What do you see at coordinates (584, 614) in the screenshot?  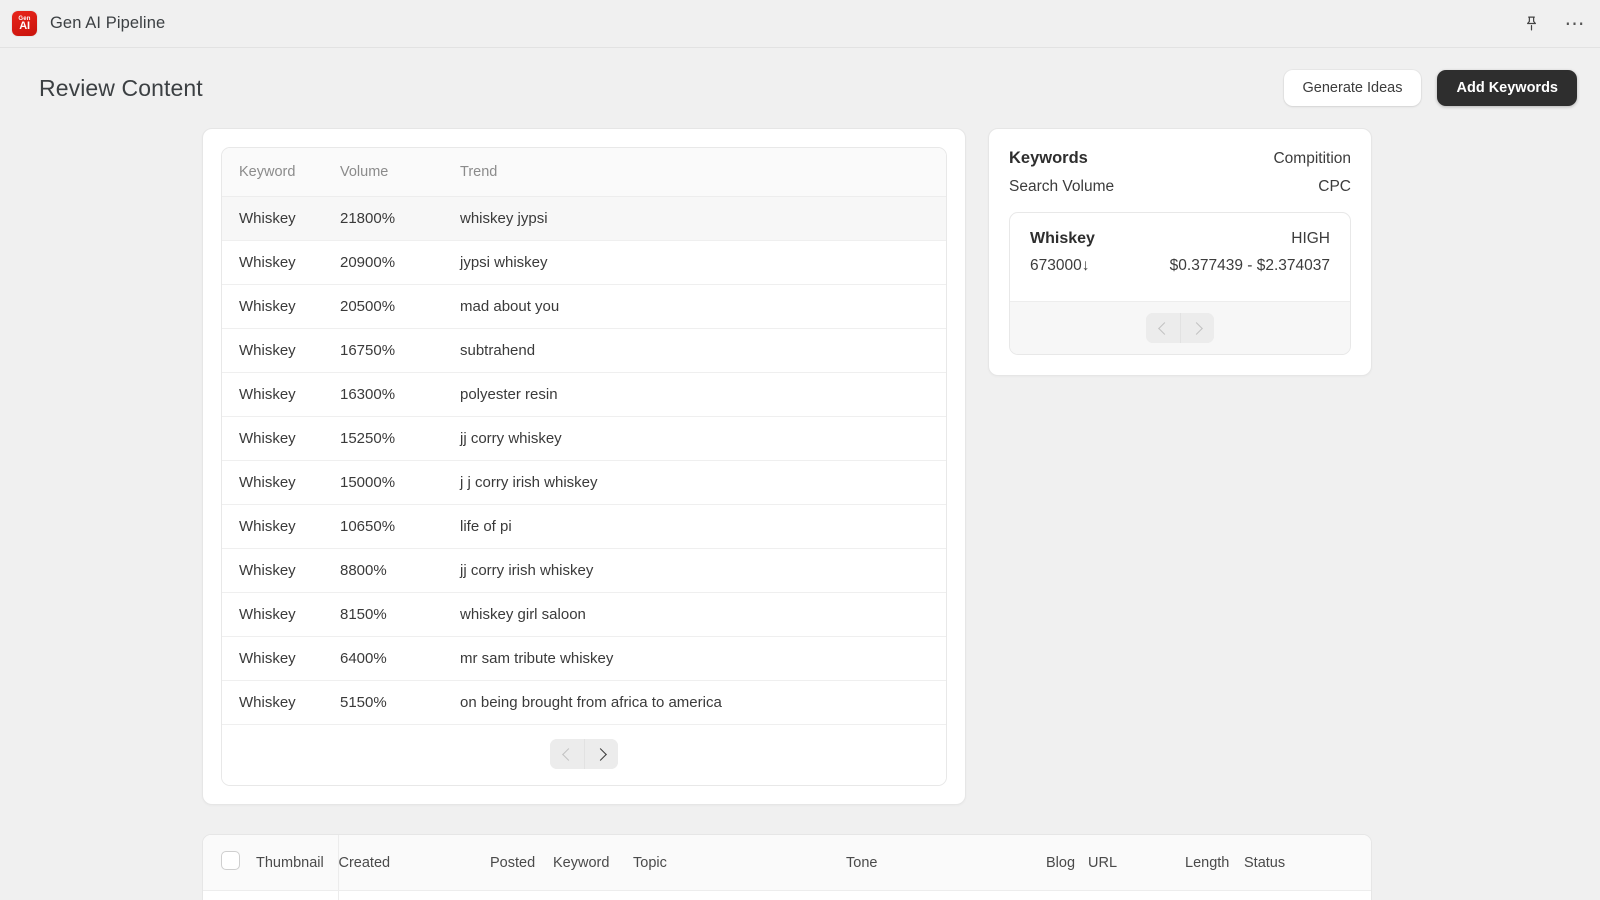 I see `table-row: Whiskey 8150% whiskey girl saloon` at bounding box center [584, 614].